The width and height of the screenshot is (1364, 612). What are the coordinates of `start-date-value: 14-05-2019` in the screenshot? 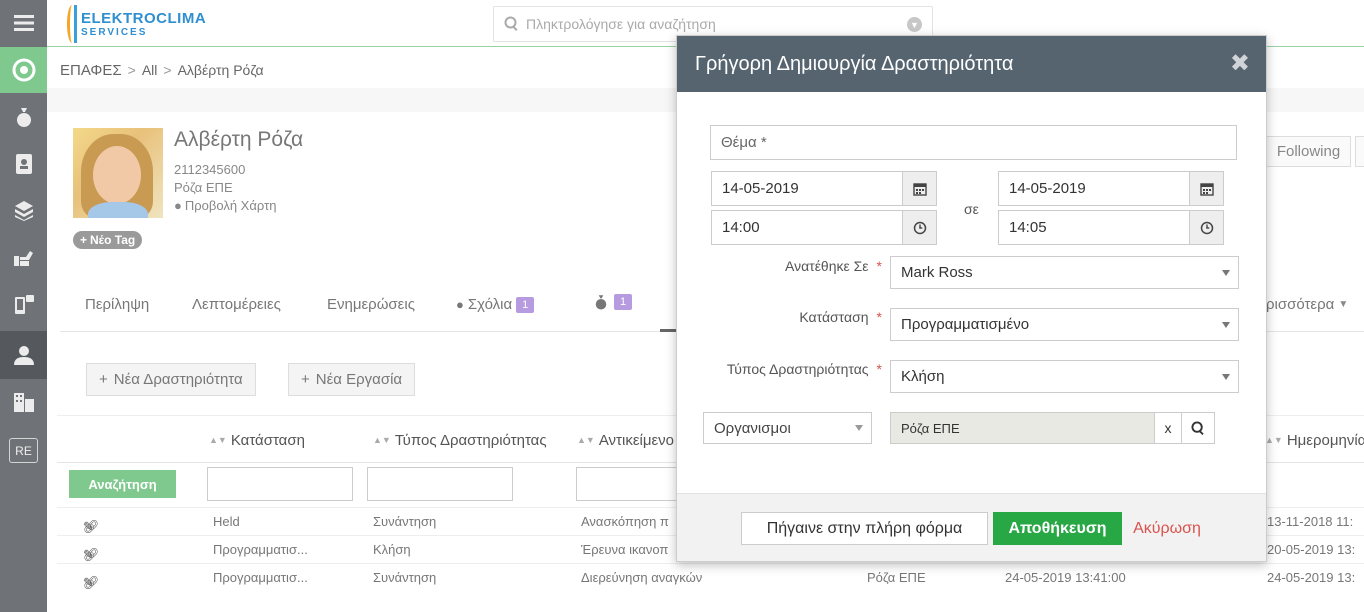 It's located at (760, 188).